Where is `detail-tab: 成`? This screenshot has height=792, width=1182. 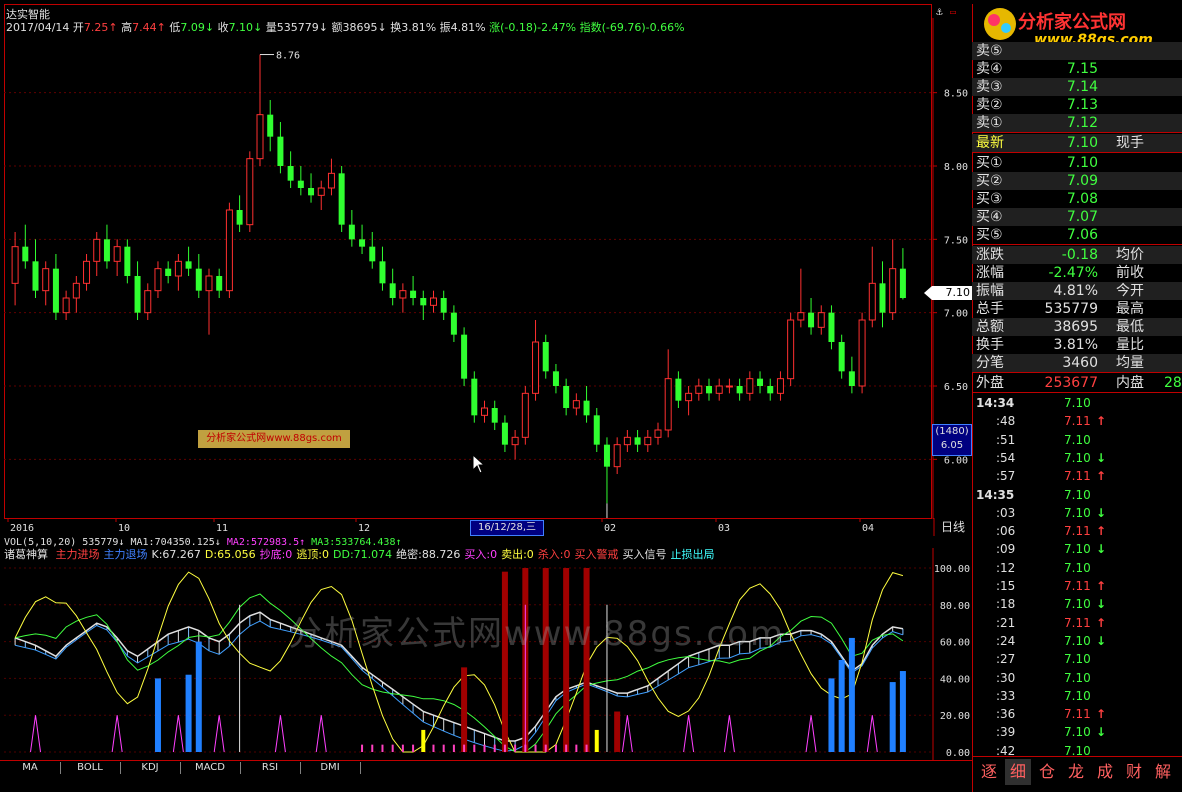 detail-tab: 成 is located at coordinates (1105, 772).